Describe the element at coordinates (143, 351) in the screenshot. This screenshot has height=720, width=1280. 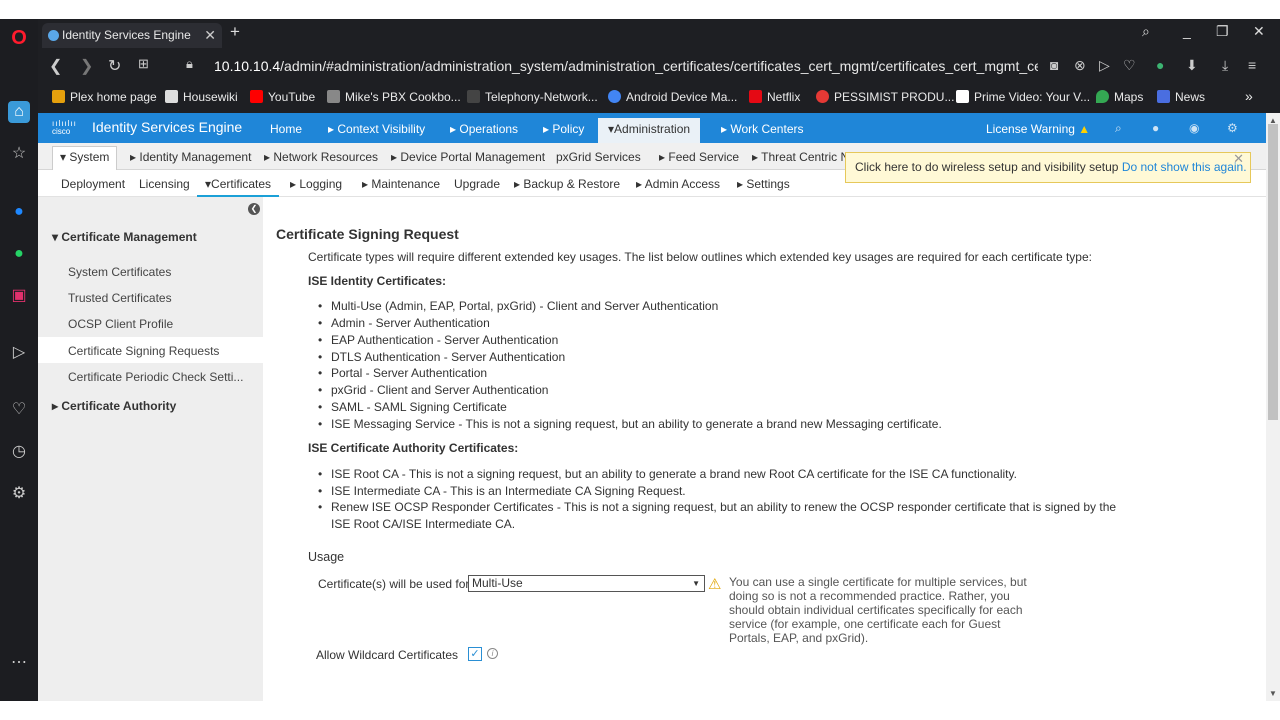
I see `sidebar-item-csr: Certificate Signing Requests` at that location.